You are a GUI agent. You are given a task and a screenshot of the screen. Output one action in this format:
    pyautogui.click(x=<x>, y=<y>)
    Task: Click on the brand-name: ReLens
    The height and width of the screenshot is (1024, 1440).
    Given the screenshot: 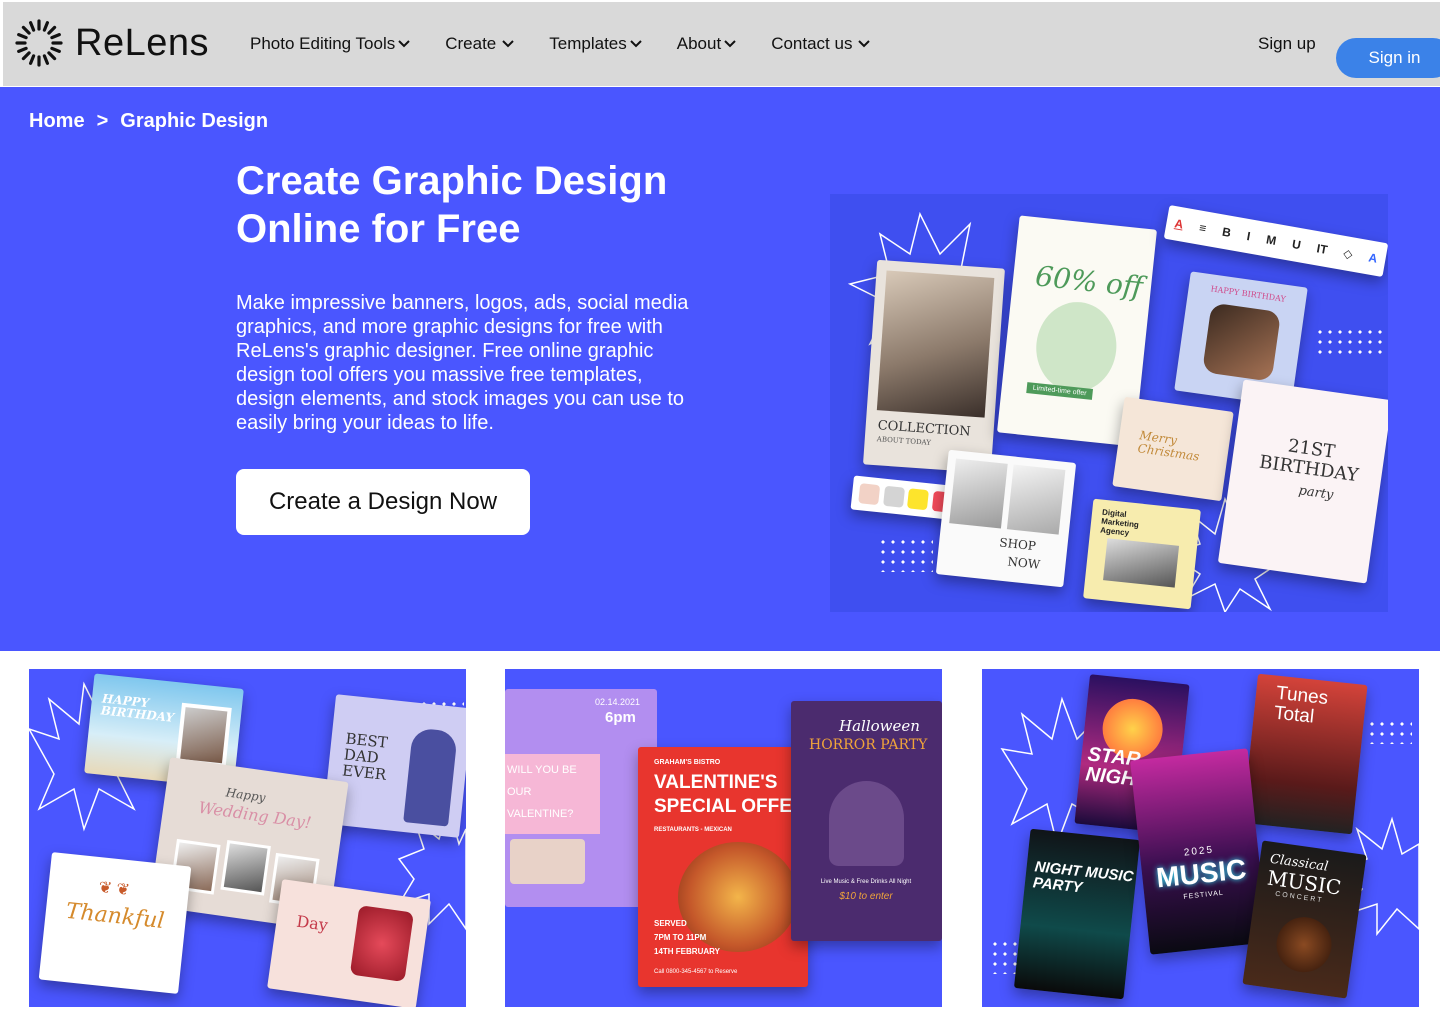 What is the action you would take?
    pyautogui.click(x=142, y=43)
    